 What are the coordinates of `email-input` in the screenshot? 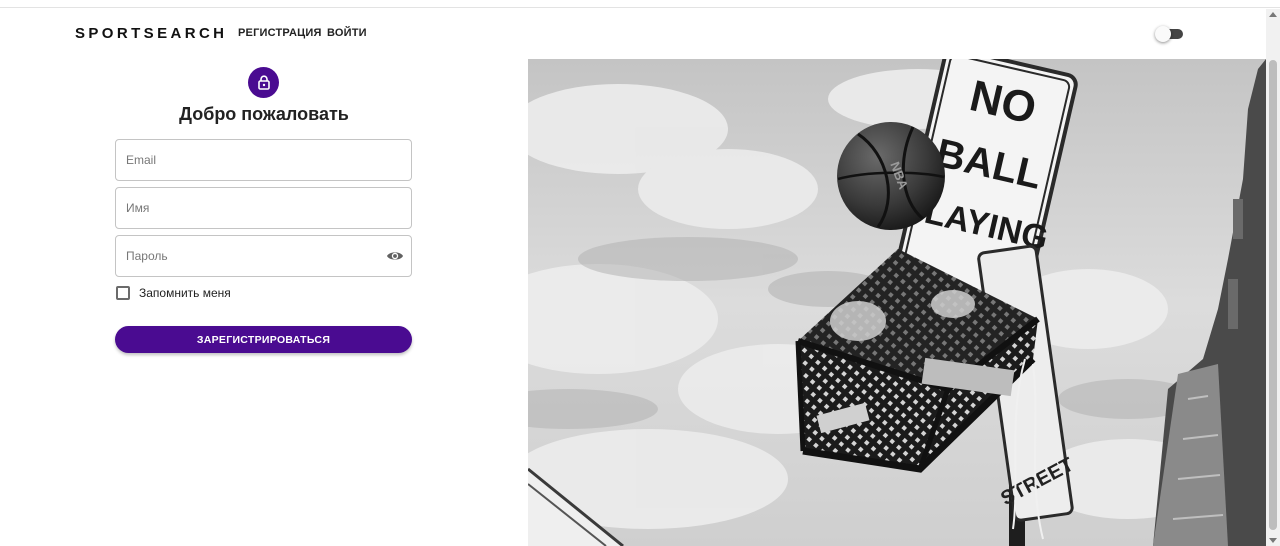 It's located at (251, 160).